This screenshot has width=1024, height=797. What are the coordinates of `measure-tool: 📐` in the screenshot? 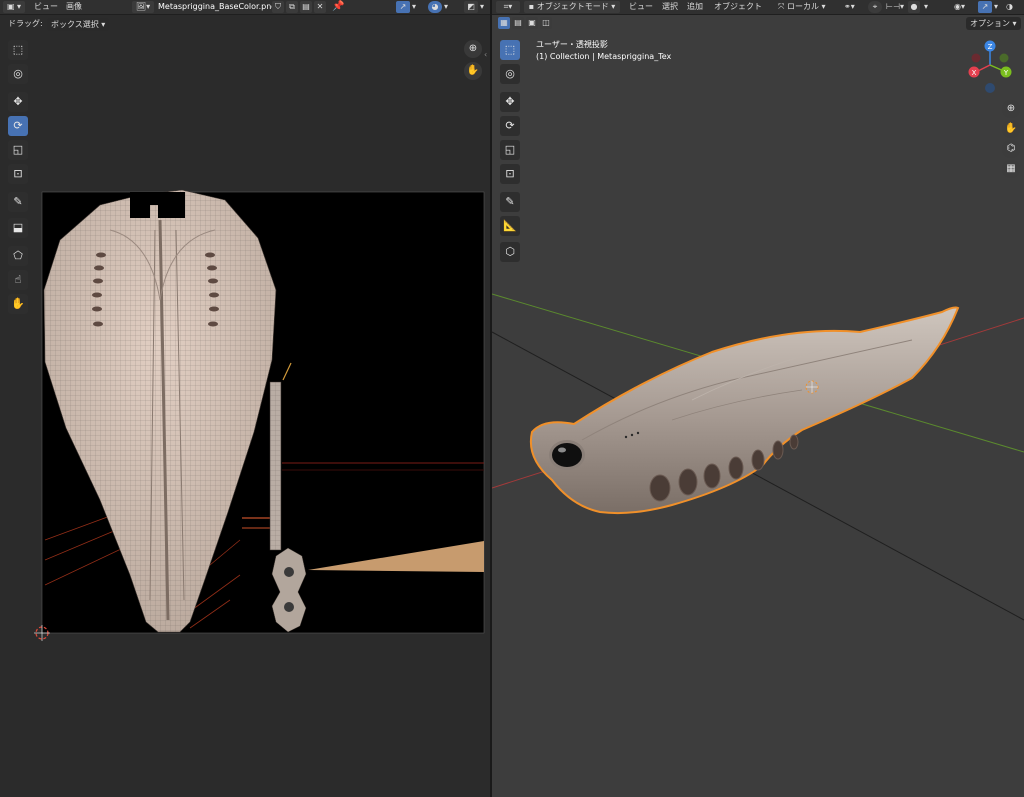 It's located at (510, 226).